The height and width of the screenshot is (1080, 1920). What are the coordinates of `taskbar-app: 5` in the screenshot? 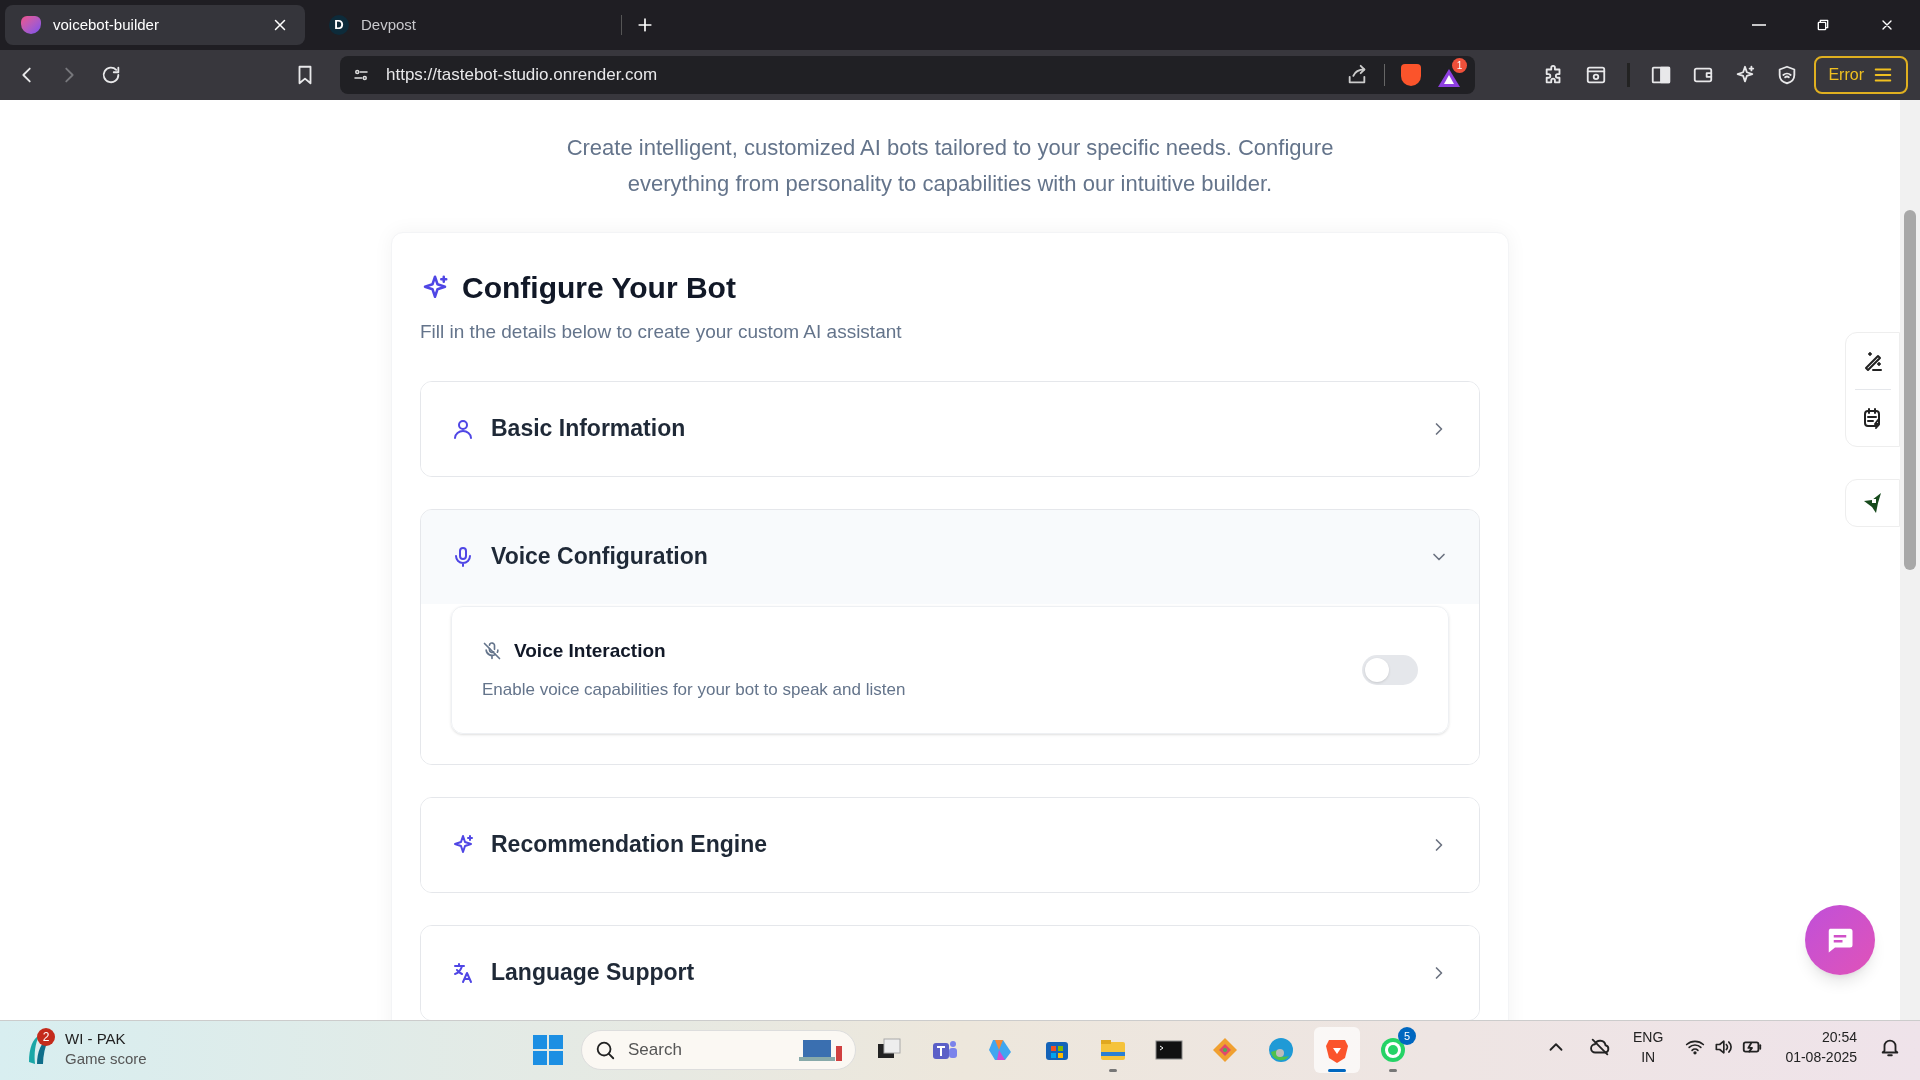 It's located at (1393, 1050).